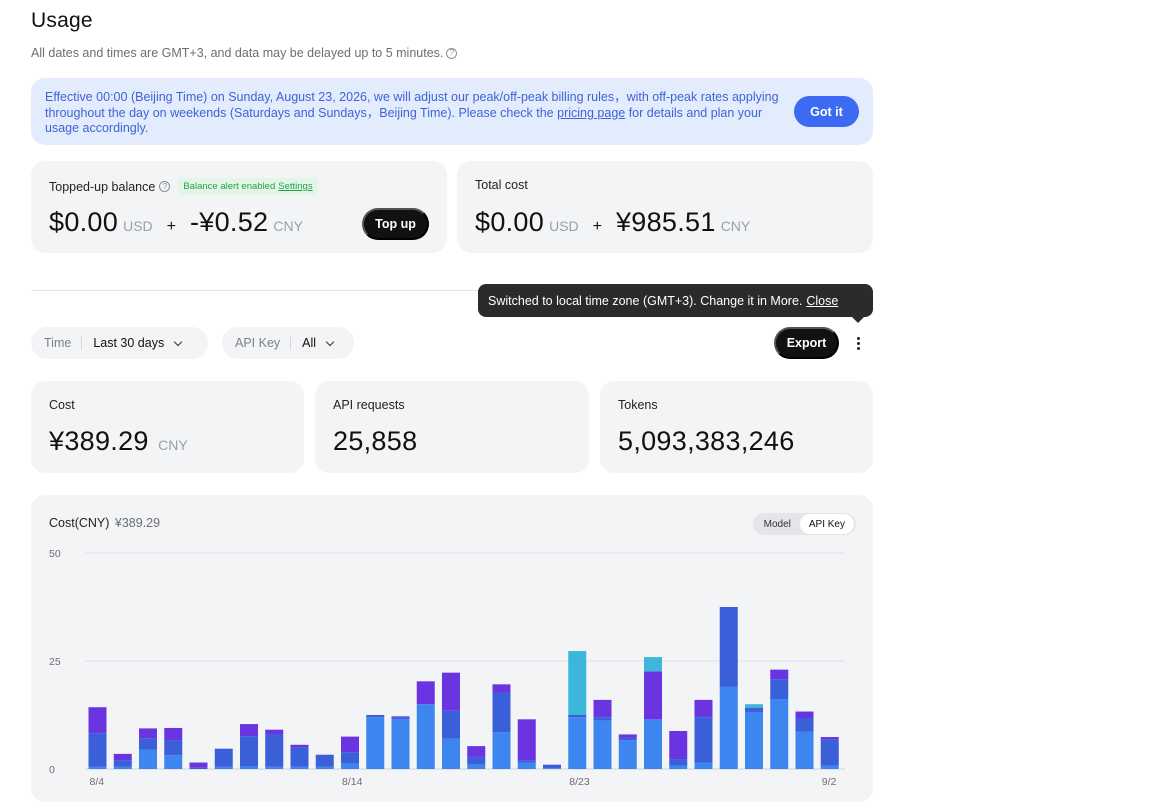 The width and height of the screenshot is (1152, 806). I want to click on help-icon: ?, so click(452, 53).